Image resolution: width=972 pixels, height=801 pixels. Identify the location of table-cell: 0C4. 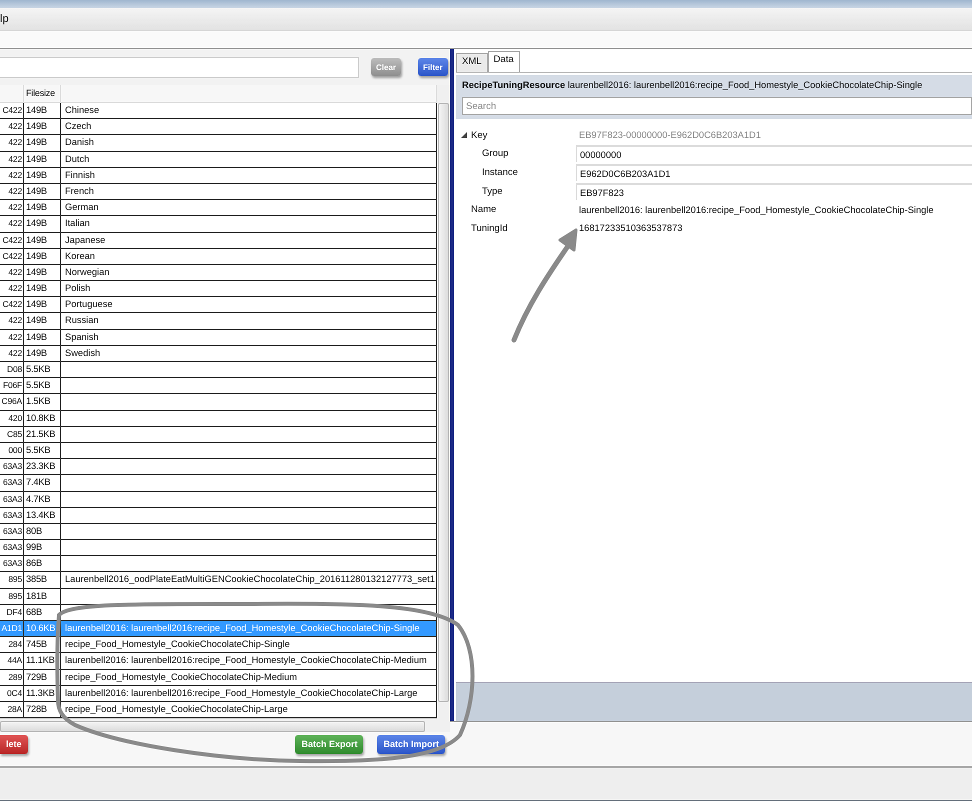
(12, 693).